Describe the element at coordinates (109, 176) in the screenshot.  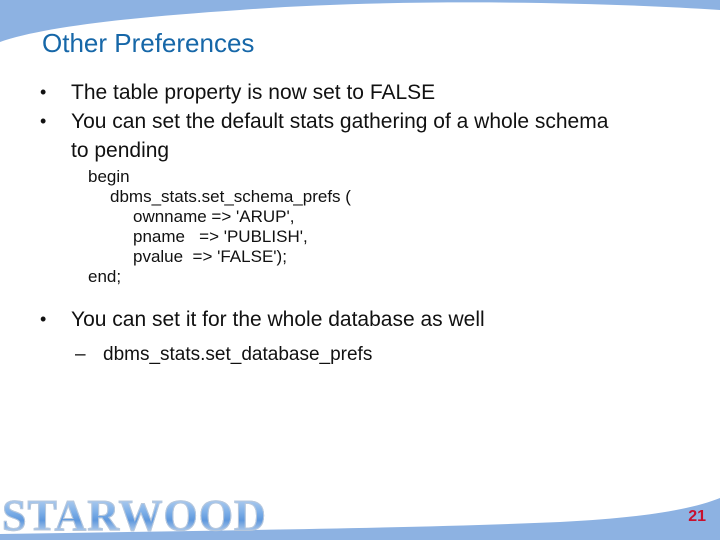
I see `code-line: begin` at that location.